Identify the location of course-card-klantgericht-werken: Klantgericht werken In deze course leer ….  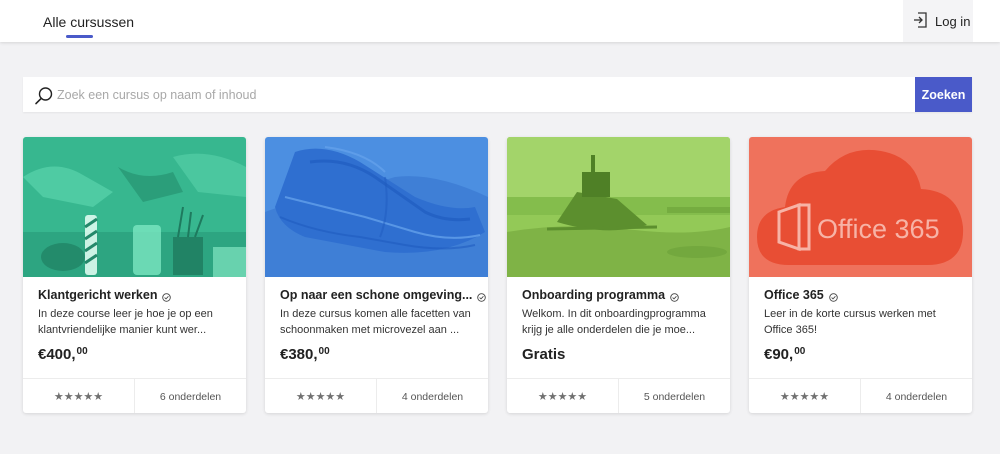
(134, 275).